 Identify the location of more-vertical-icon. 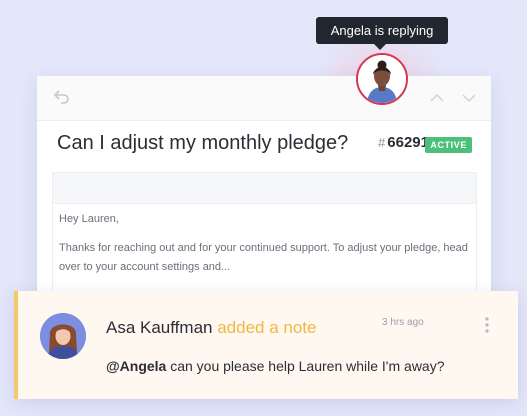
(487, 325).